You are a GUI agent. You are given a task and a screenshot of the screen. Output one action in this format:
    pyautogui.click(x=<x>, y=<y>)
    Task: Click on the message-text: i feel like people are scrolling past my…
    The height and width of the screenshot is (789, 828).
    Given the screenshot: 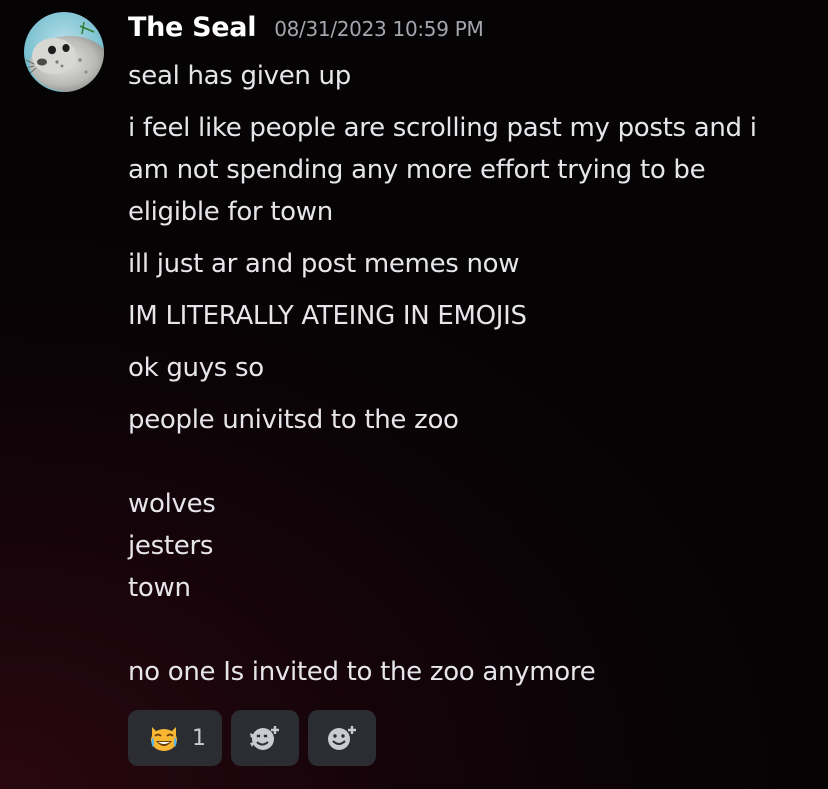 What is the action you would take?
    pyautogui.click(x=442, y=128)
    